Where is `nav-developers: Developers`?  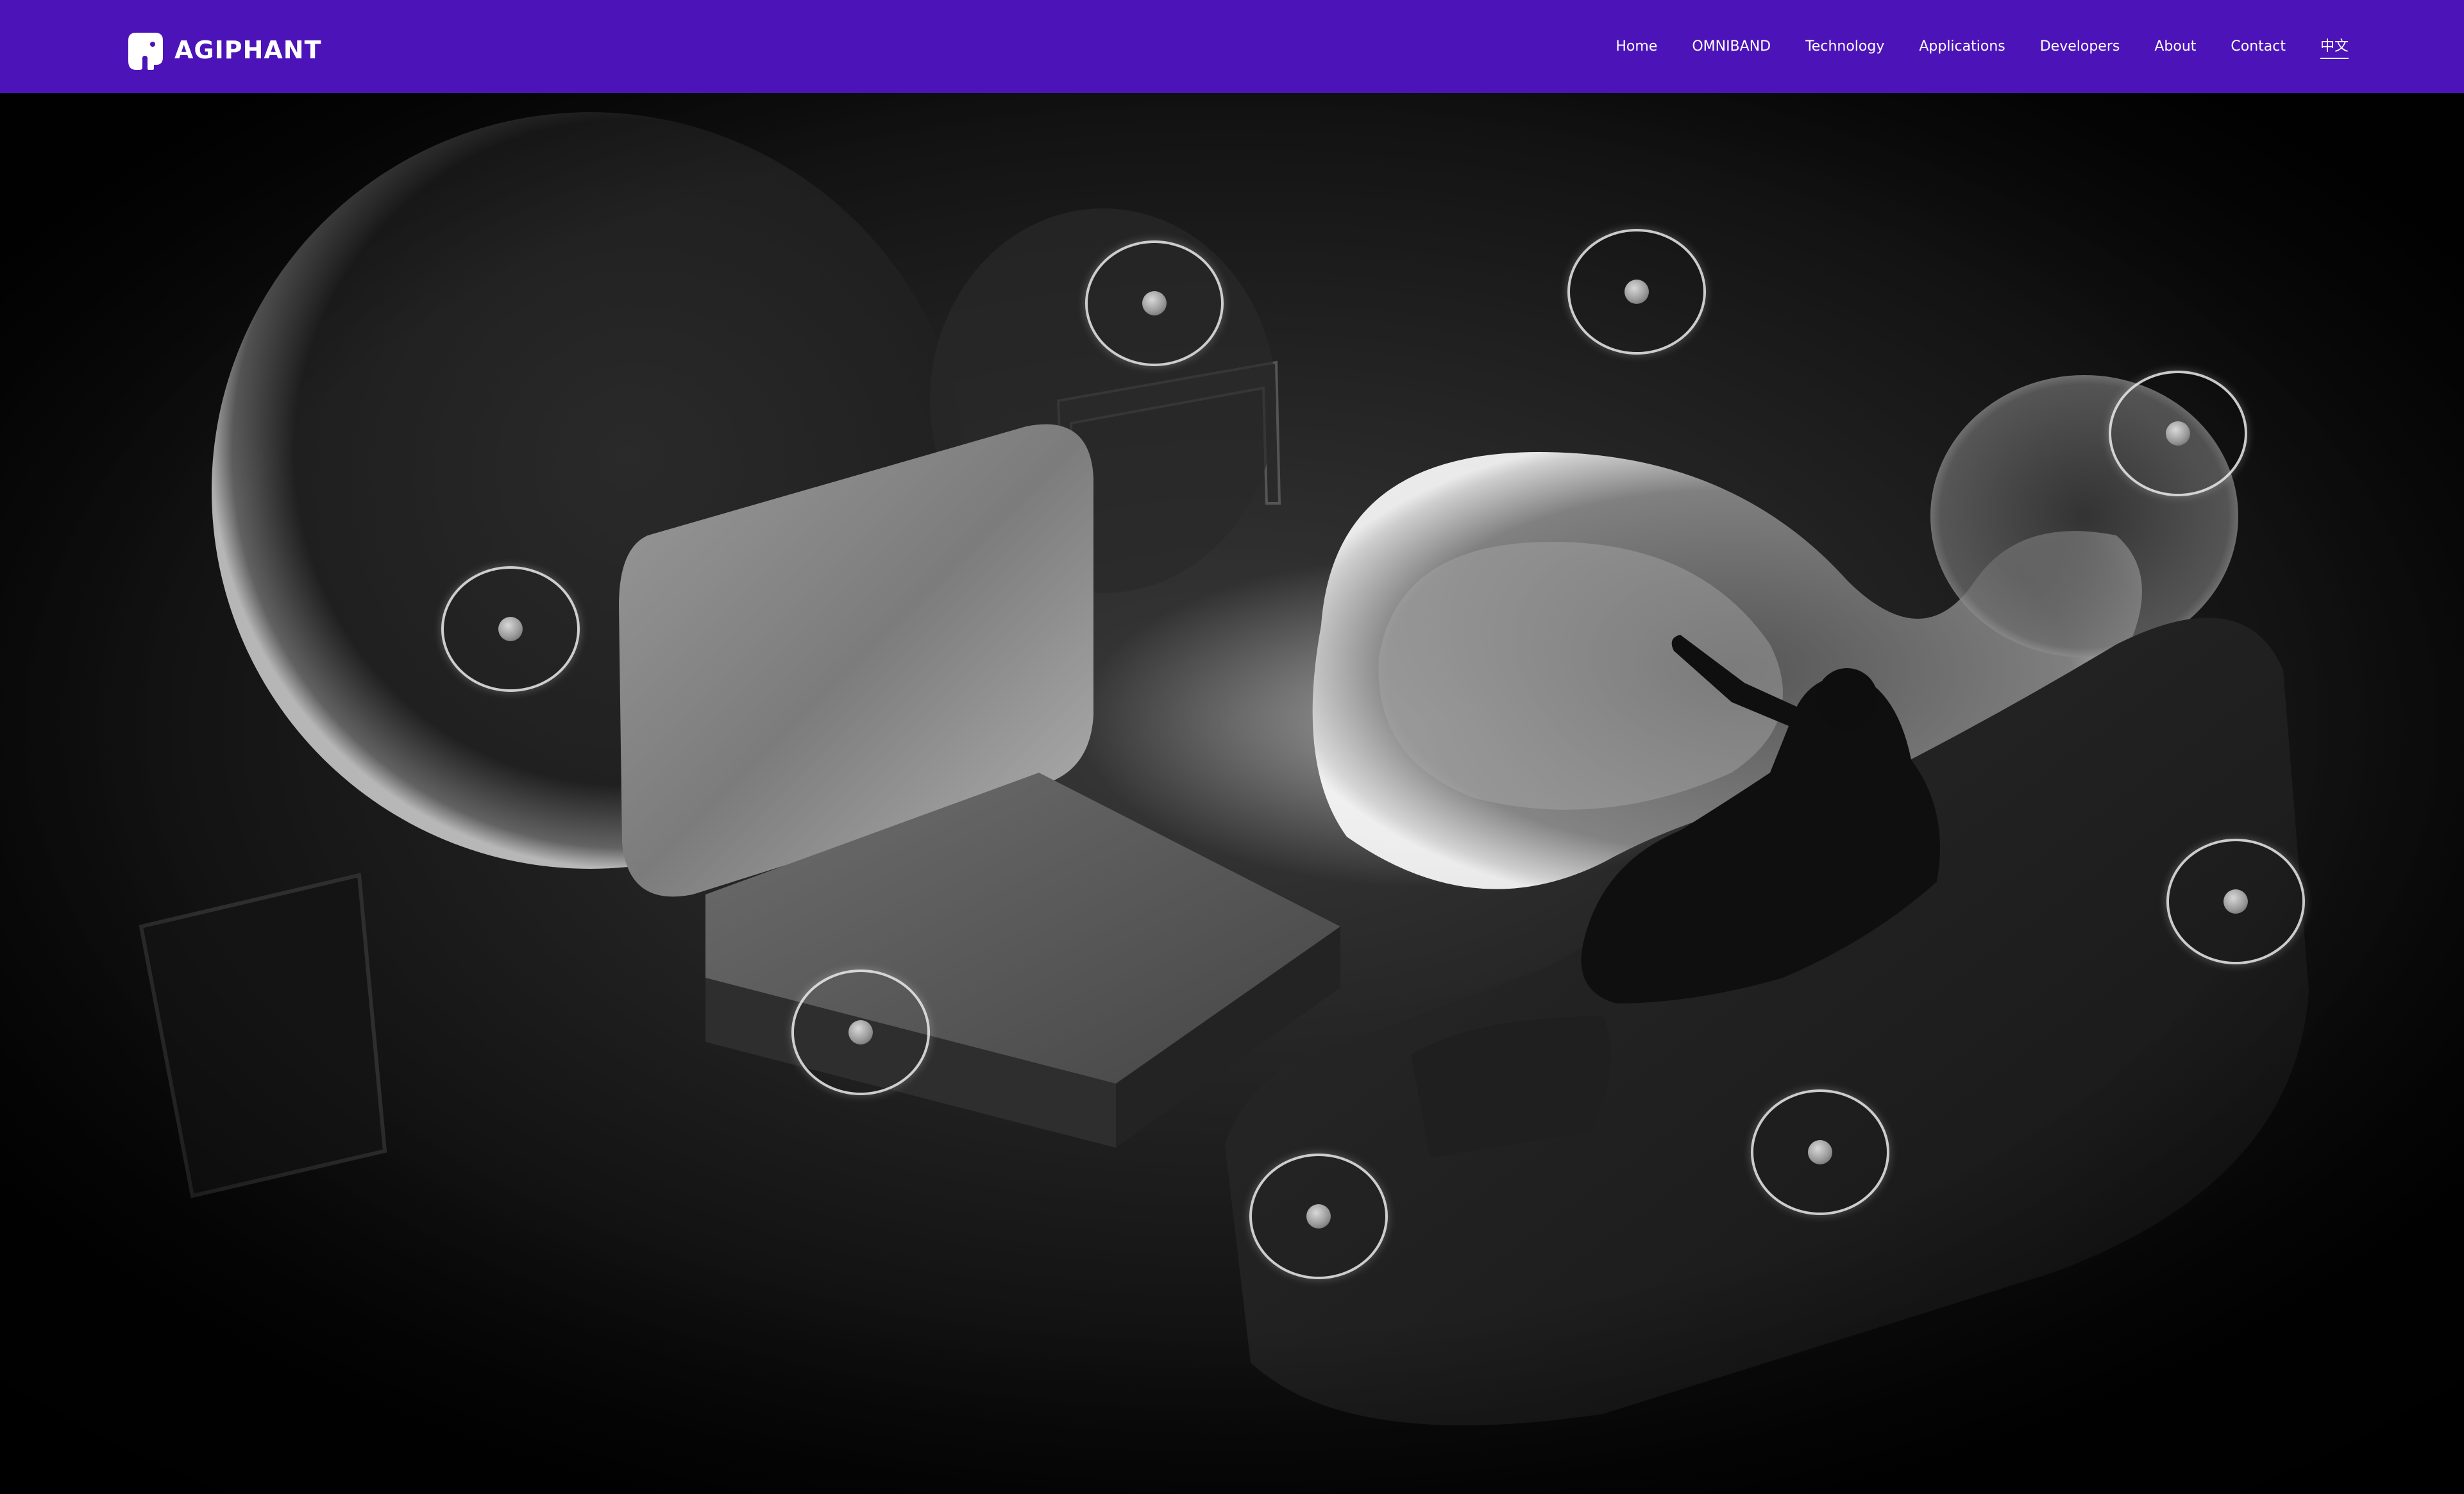 nav-developers: Developers is located at coordinates (2080, 47).